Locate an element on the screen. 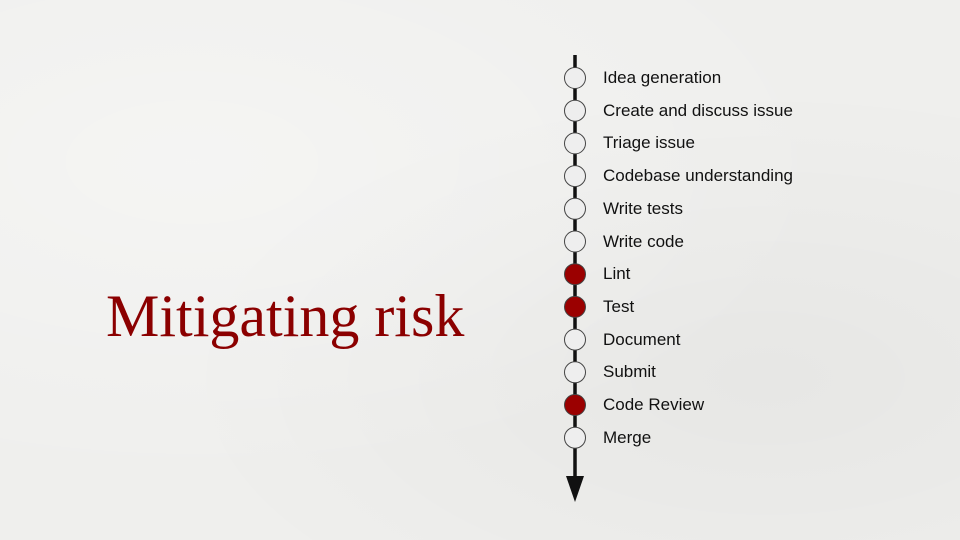  process-timeline is located at coordinates (575, 278).